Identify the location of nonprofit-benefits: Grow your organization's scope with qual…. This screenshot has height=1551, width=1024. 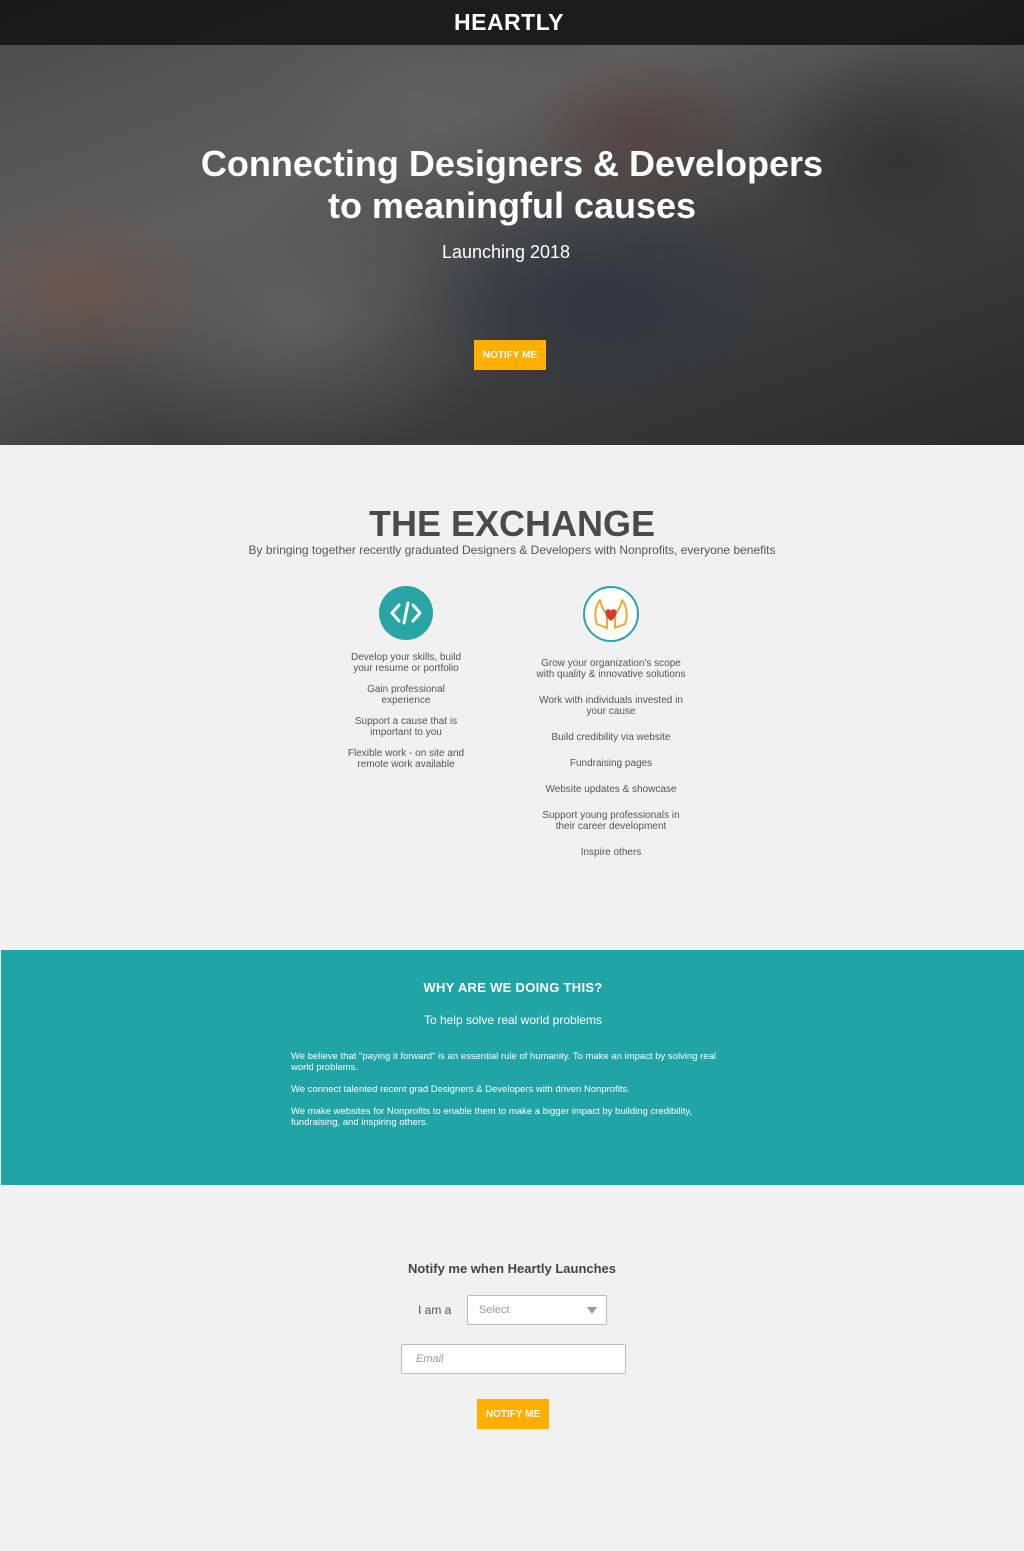
(611, 729).